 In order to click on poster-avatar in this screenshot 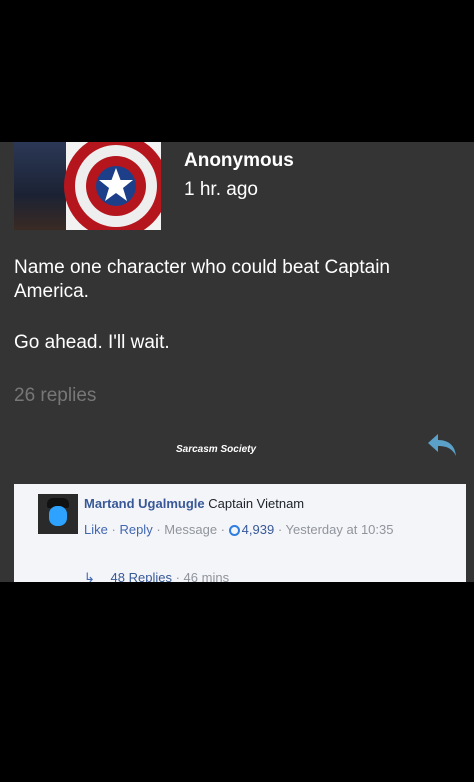, I will do `click(87, 186)`.